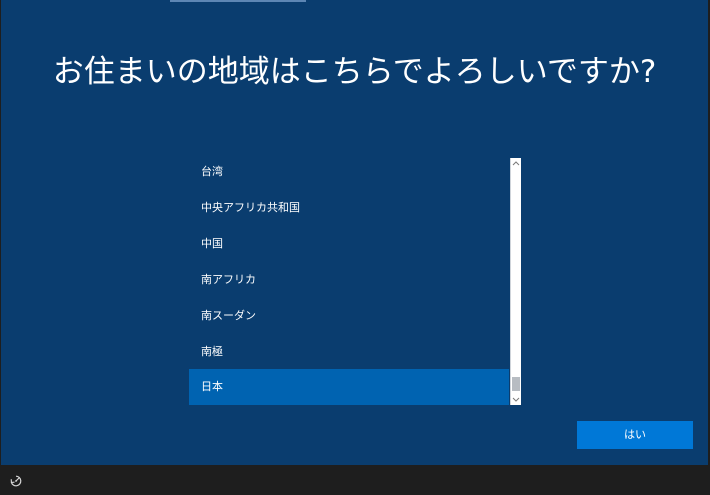 The image size is (710, 495). Describe the element at coordinates (516, 384) in the screenshot. I see `scrollbar-thumb` at that location.